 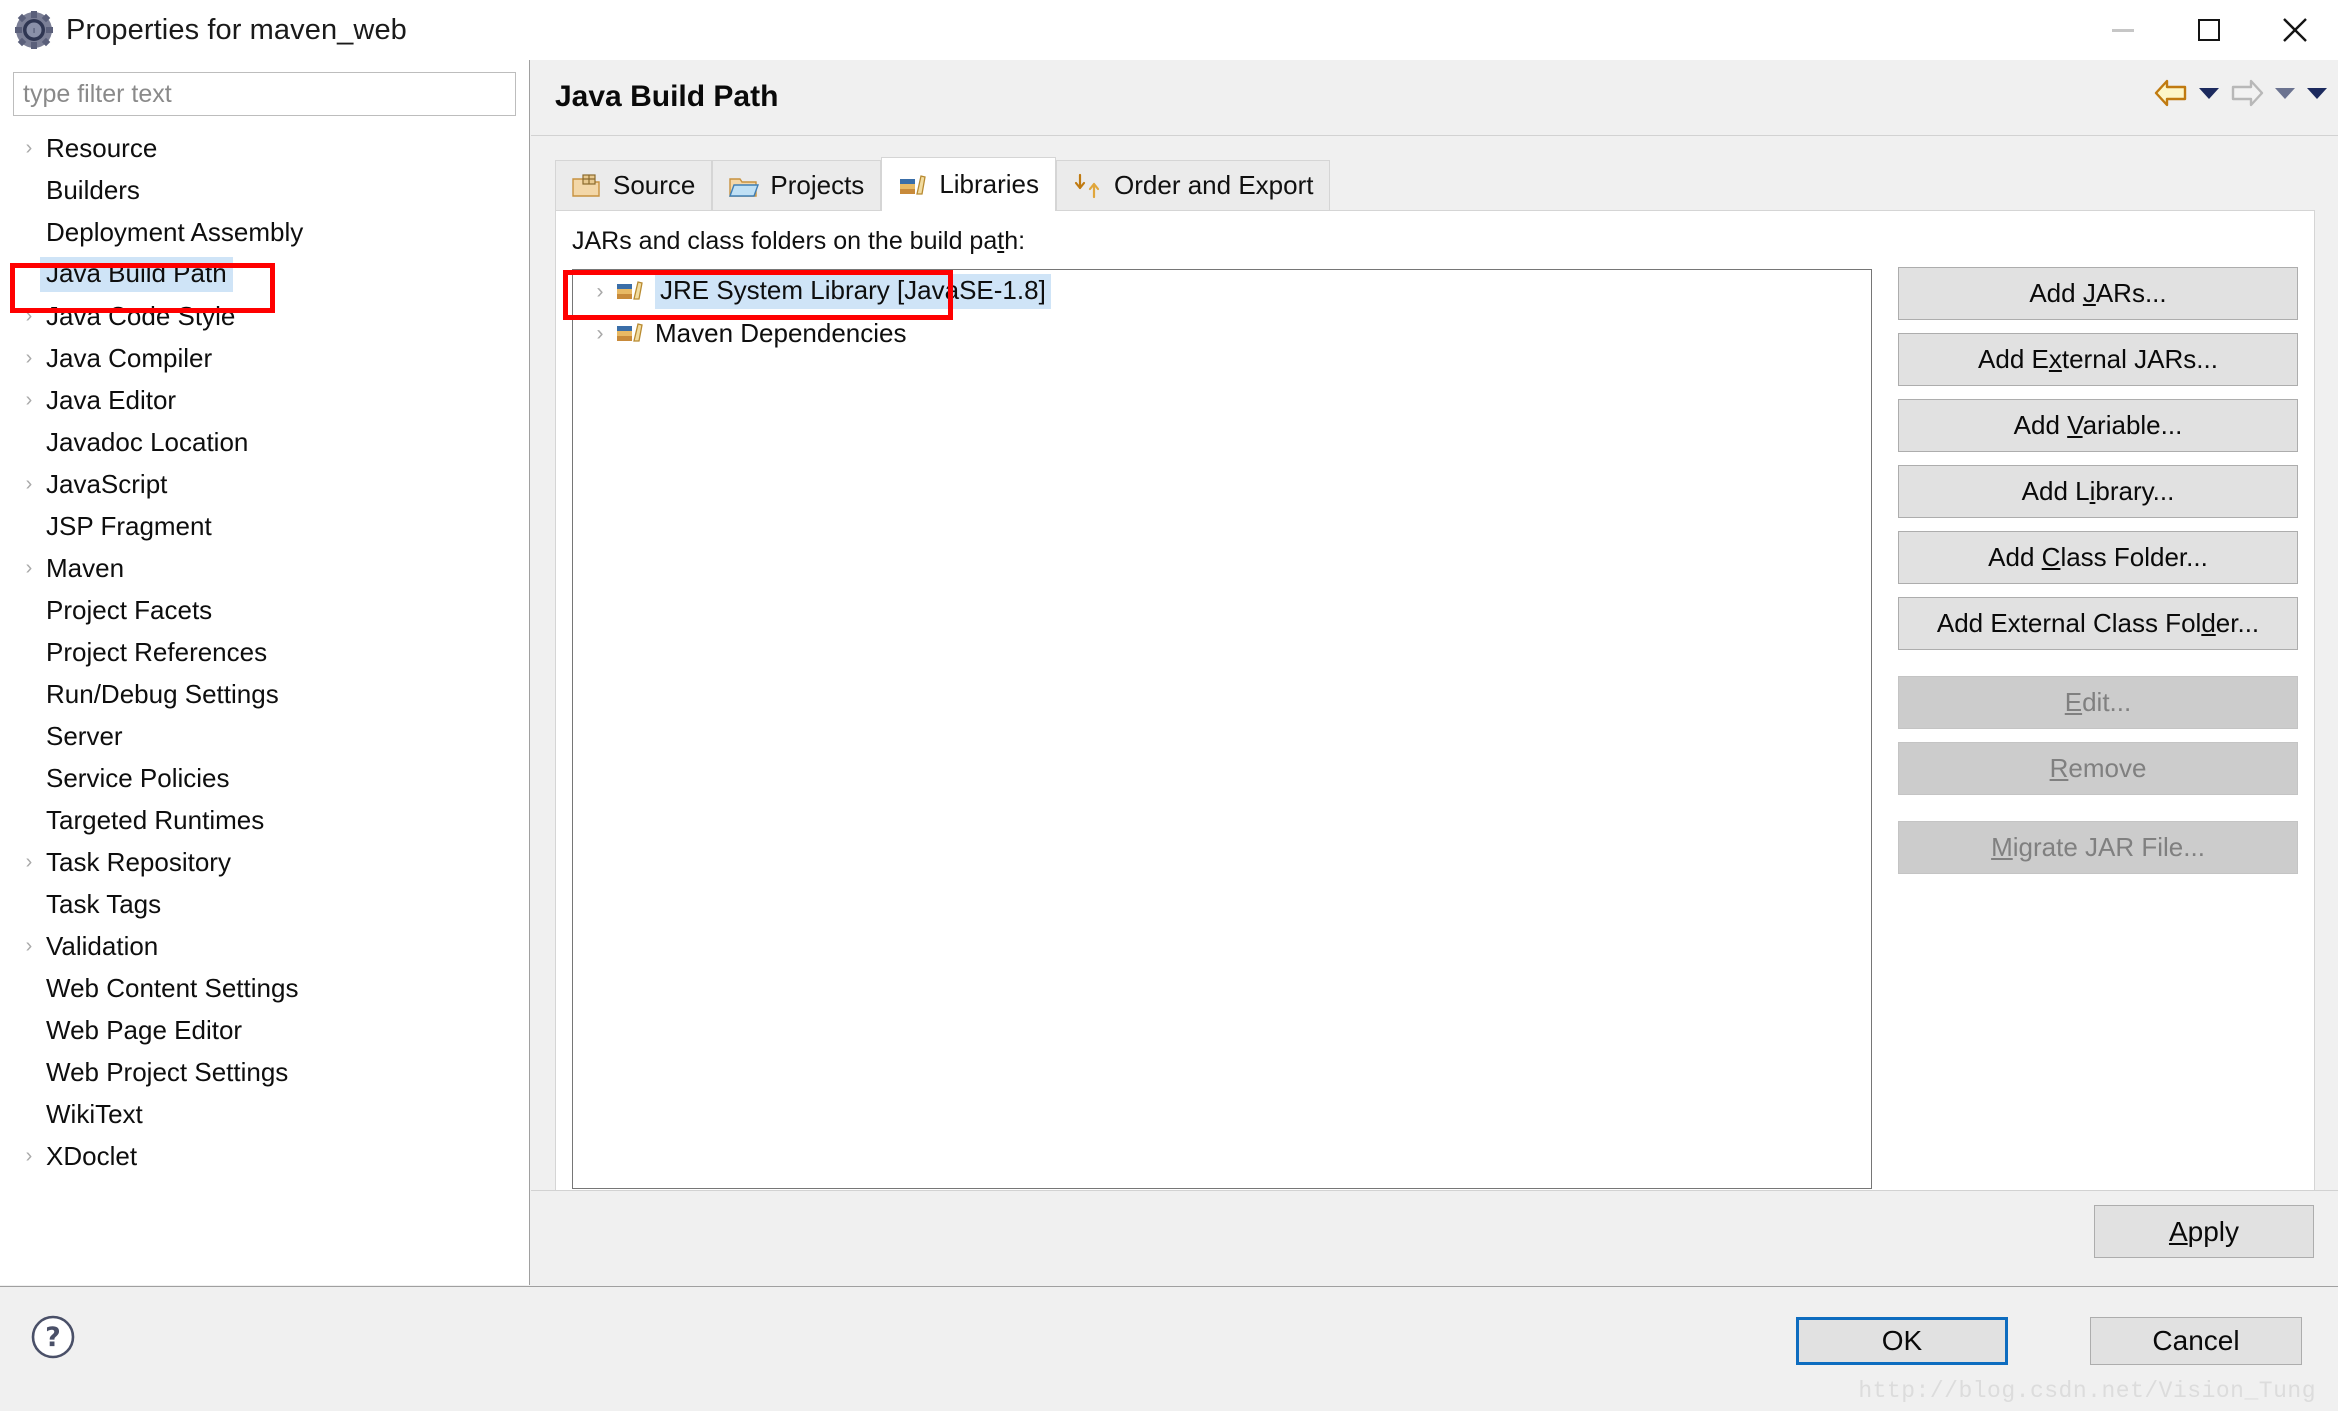 I want to click on maximize-button, so click(x=2209, y=30).